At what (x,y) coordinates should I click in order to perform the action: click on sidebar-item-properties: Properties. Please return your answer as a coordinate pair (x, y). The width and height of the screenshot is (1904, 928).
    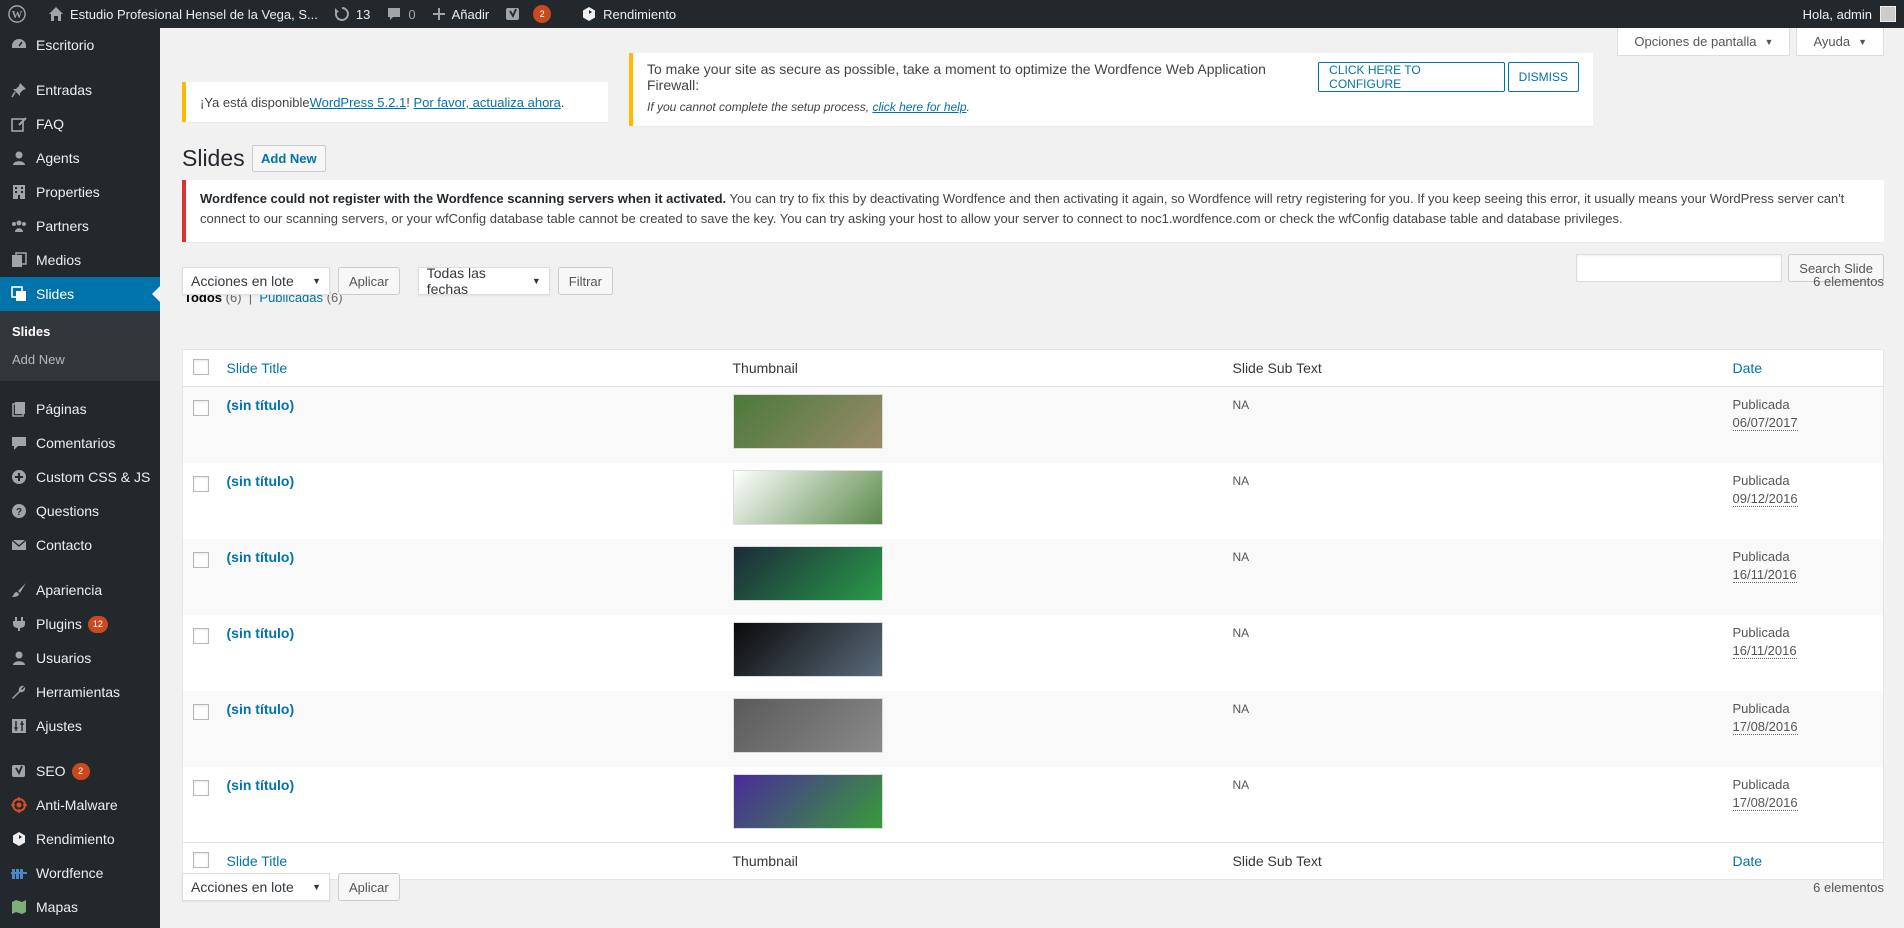
    Looking at the image, I should click on (80, 192).